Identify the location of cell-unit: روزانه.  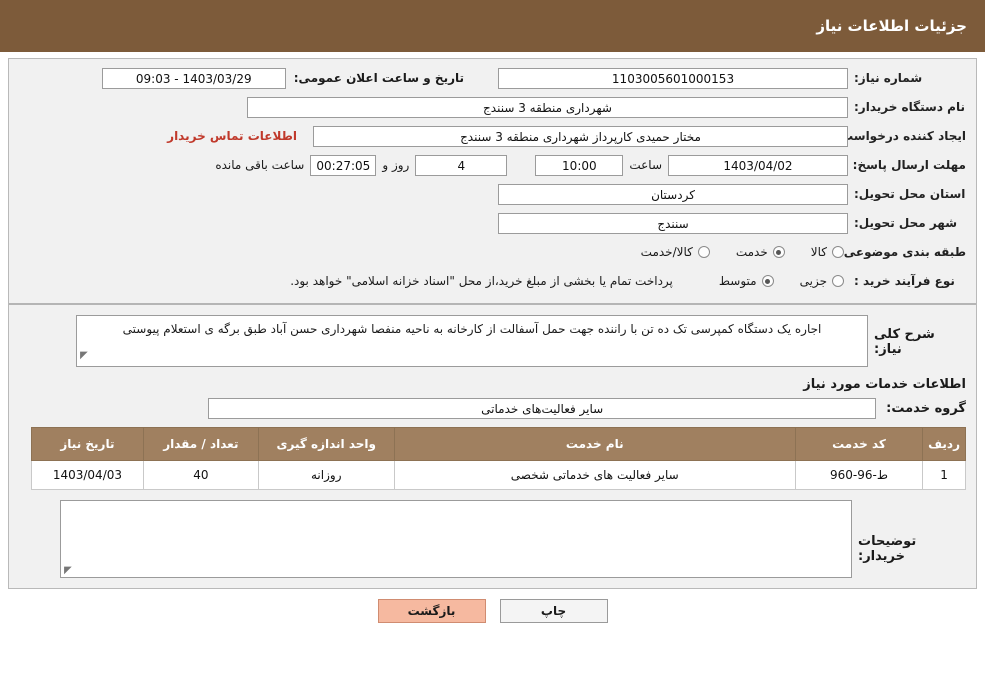
(326, 475).